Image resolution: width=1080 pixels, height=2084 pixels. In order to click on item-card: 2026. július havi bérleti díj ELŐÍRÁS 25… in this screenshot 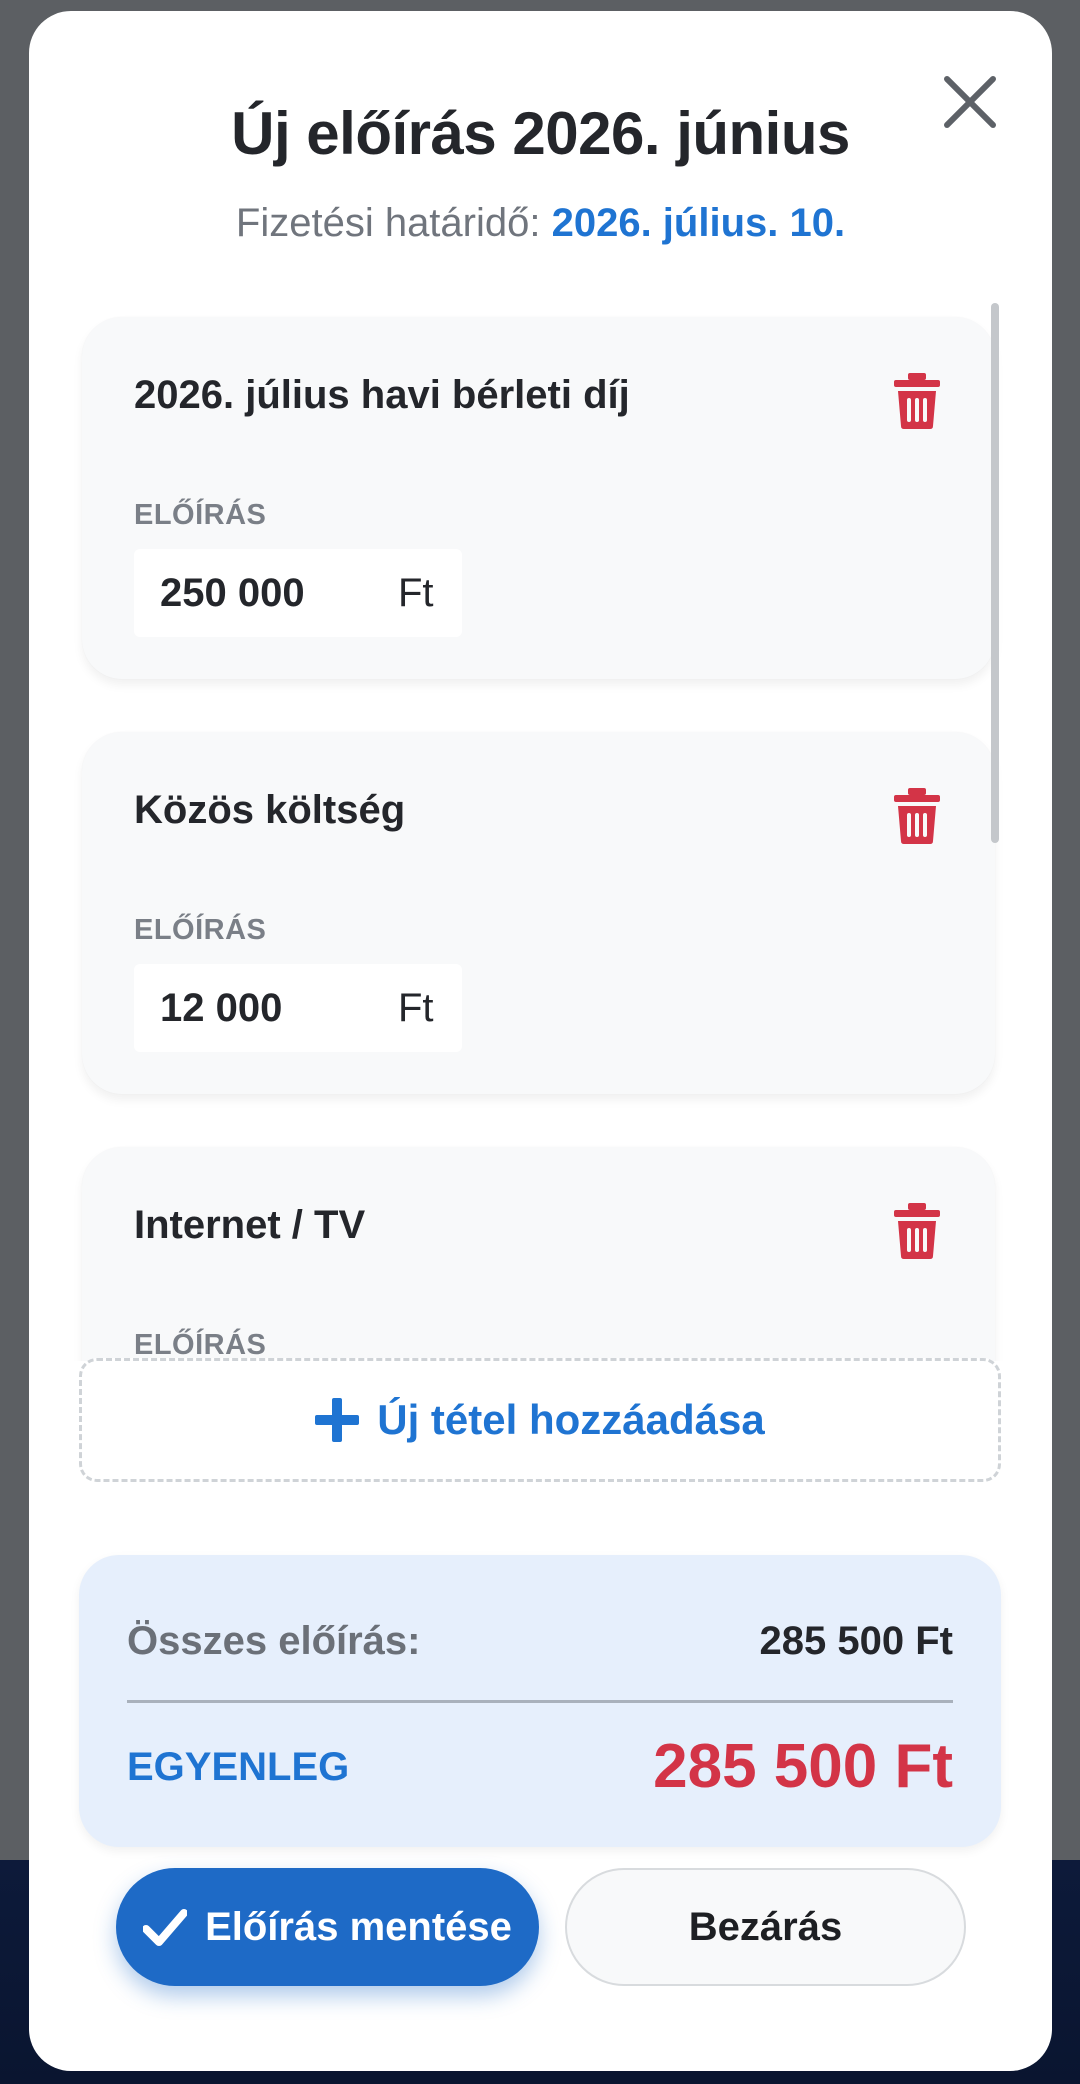, I will do `click(538, 498)`.